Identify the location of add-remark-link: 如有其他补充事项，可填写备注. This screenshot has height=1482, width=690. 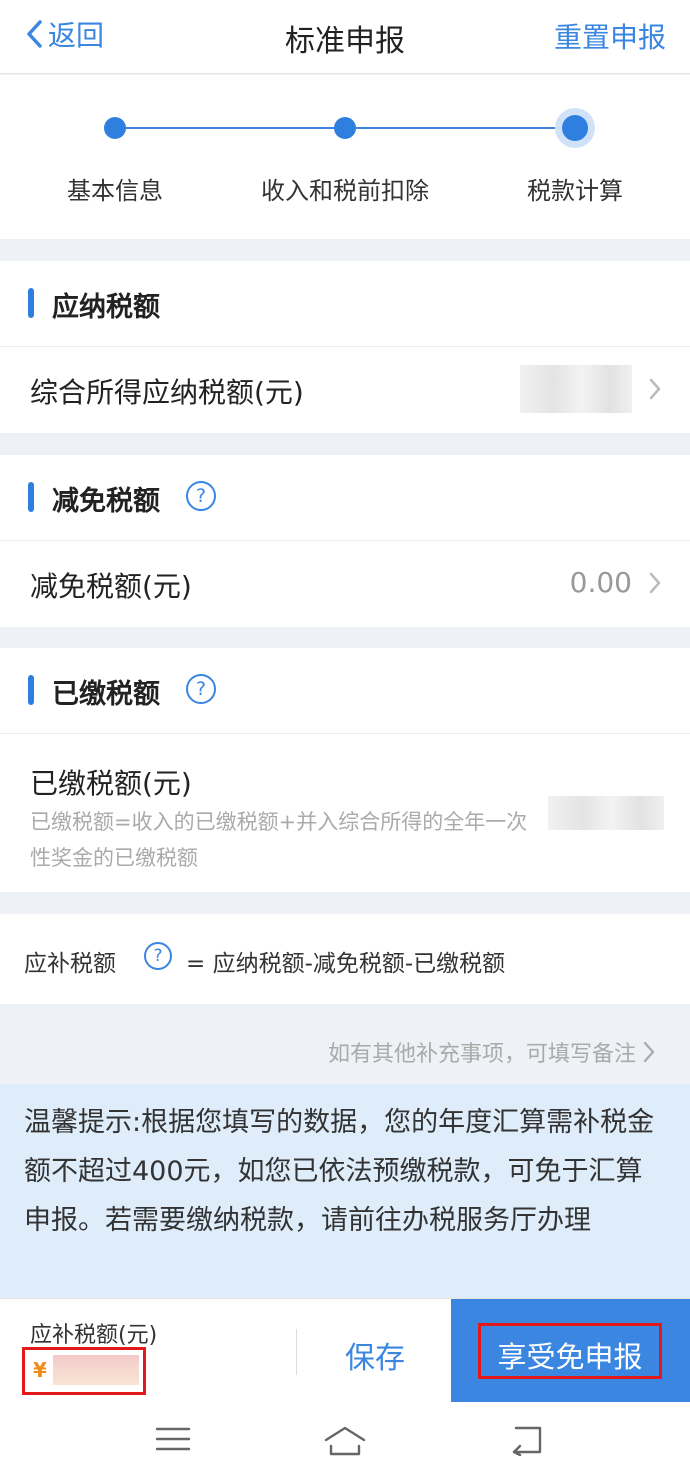
(492, 1052).